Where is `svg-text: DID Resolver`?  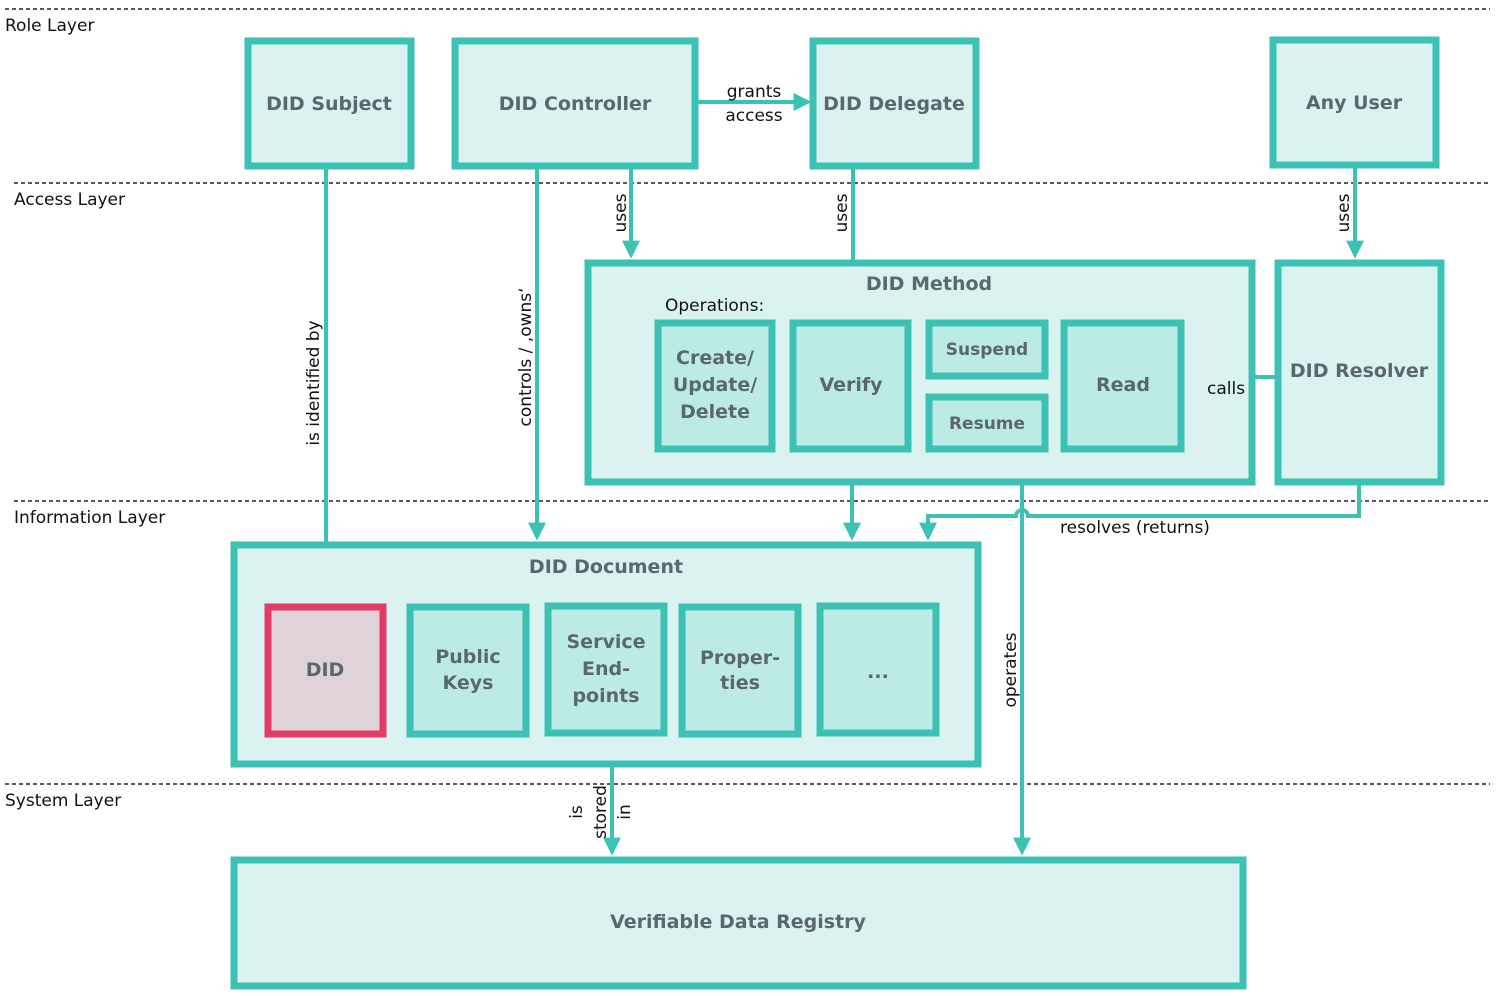
svg-text: DID Resolver is located at coordinates (1359, 371).